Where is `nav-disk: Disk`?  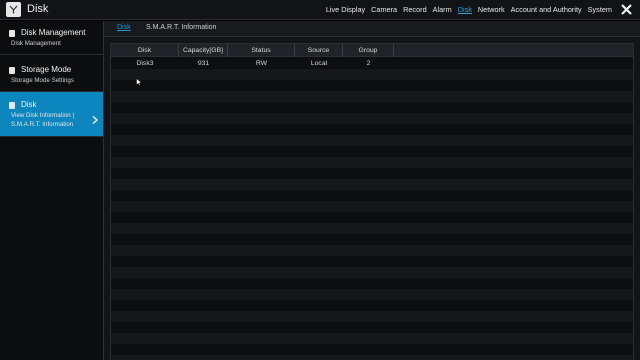 nav-disk: Disk is located at coordinates (465, 9).